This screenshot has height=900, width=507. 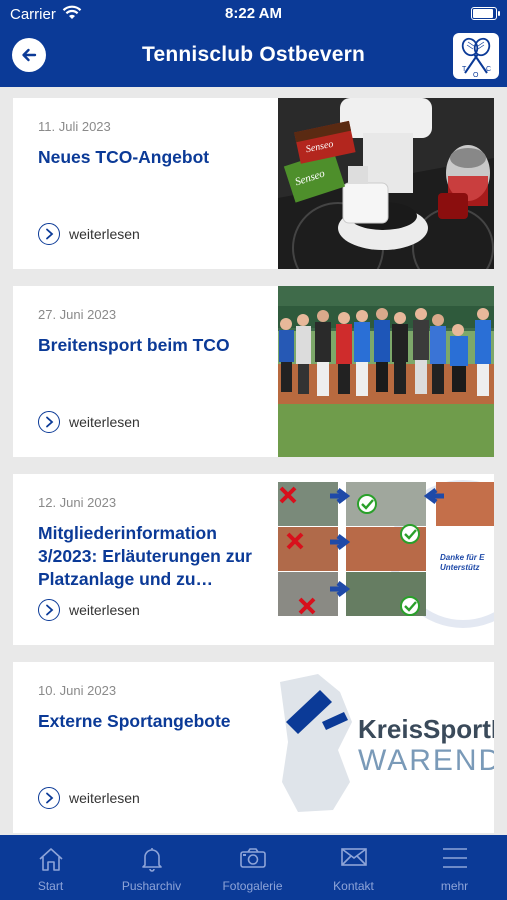 I want to click on kreissportbund-text-1: KreisSportB, so click(x=426, y=729).